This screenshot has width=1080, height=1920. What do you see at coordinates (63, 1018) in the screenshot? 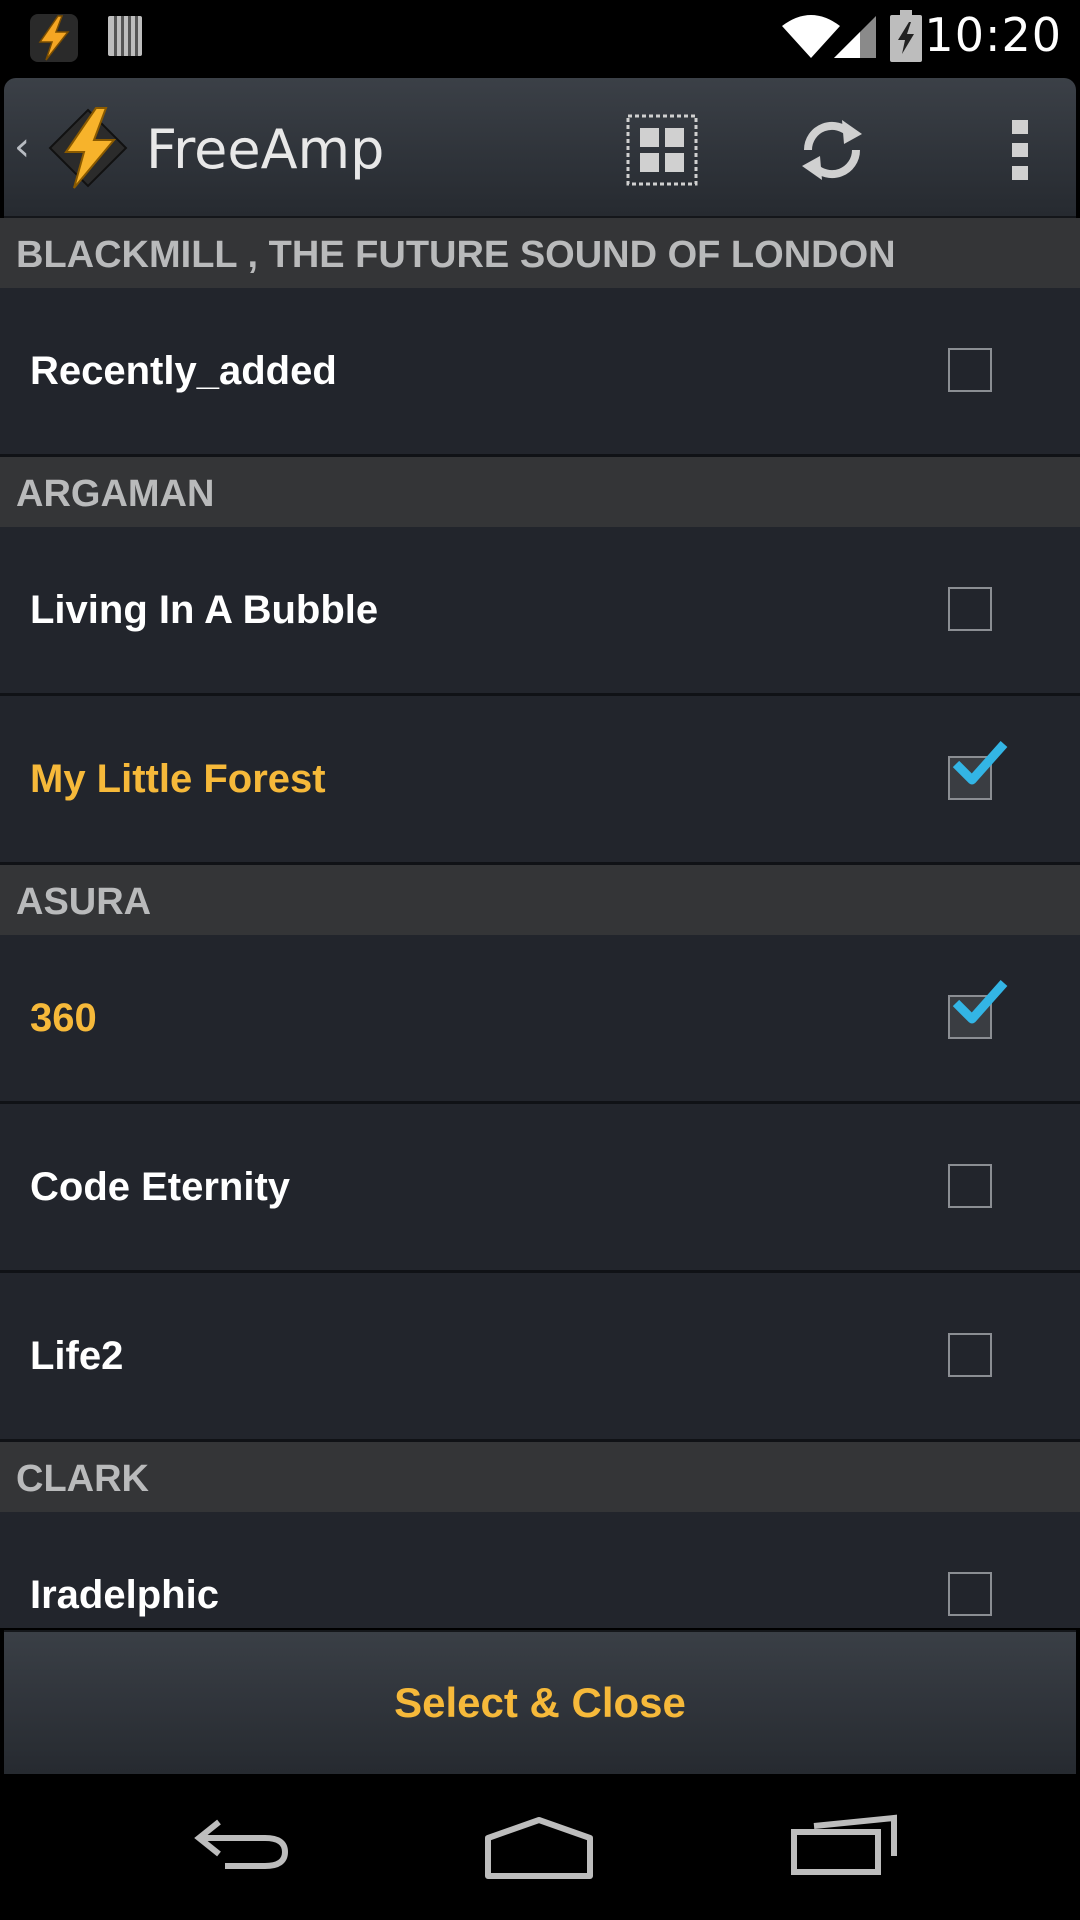
I see `list-item-label: 360` at bounding box center [63, 1018].